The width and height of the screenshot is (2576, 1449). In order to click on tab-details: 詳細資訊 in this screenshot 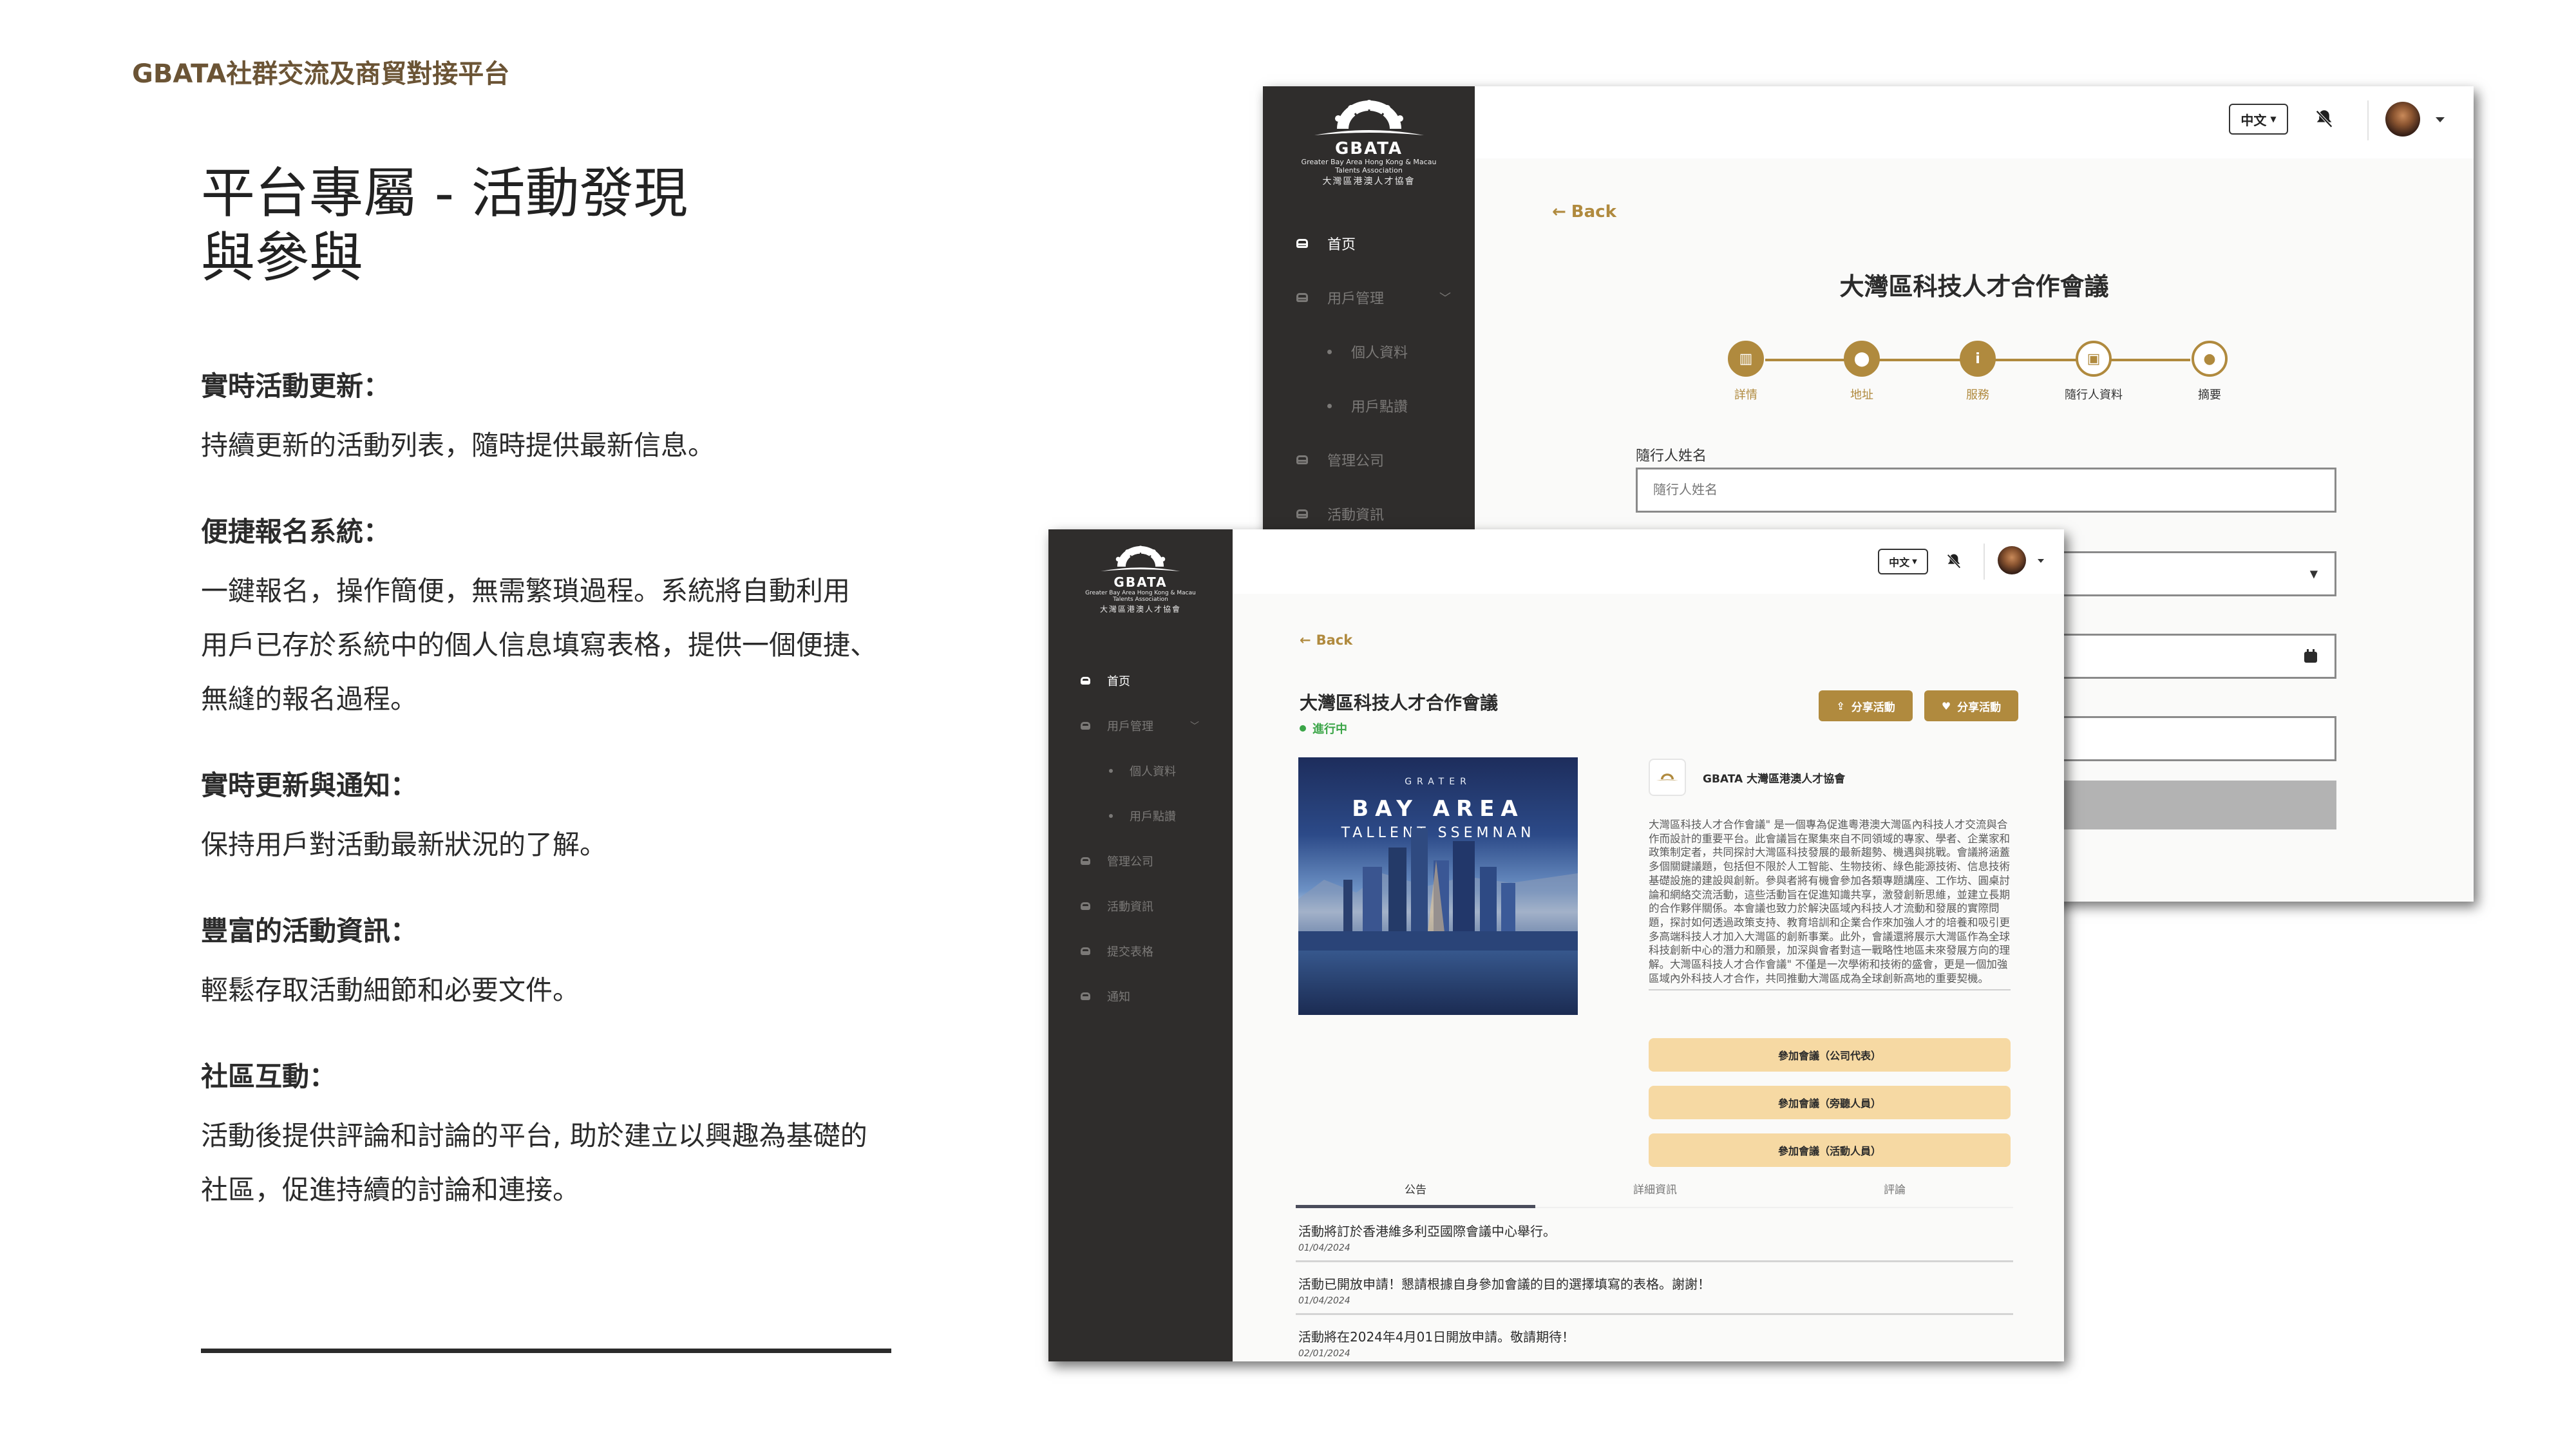, I will do `click(1655, 1190)`.